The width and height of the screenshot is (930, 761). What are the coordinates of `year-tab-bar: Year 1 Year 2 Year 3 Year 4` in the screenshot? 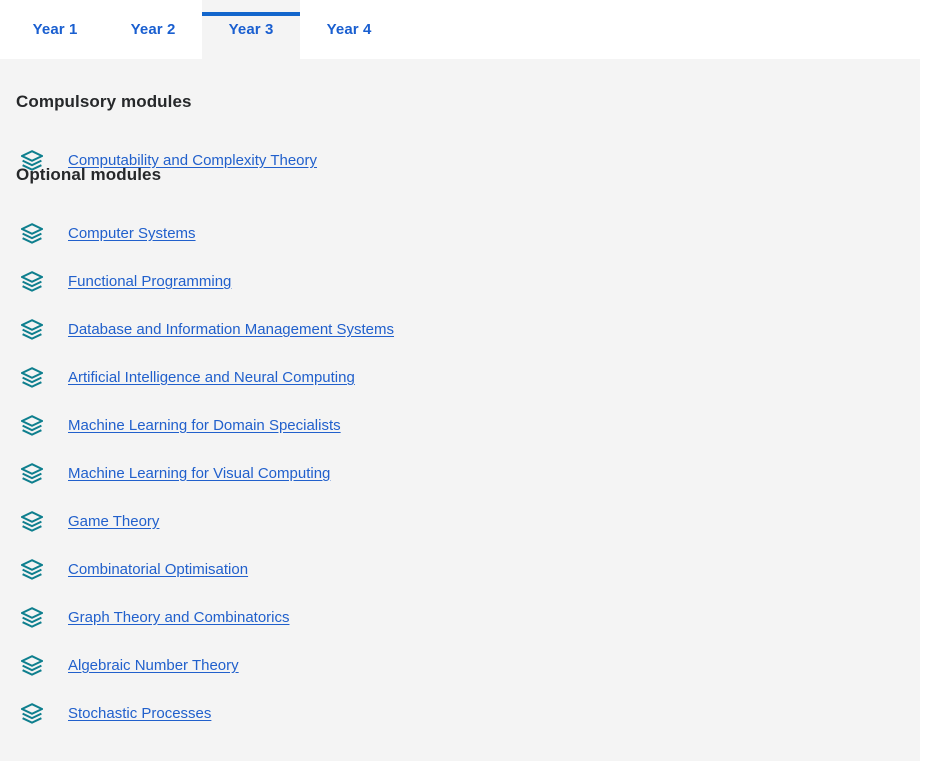 It's located at (465, 29).